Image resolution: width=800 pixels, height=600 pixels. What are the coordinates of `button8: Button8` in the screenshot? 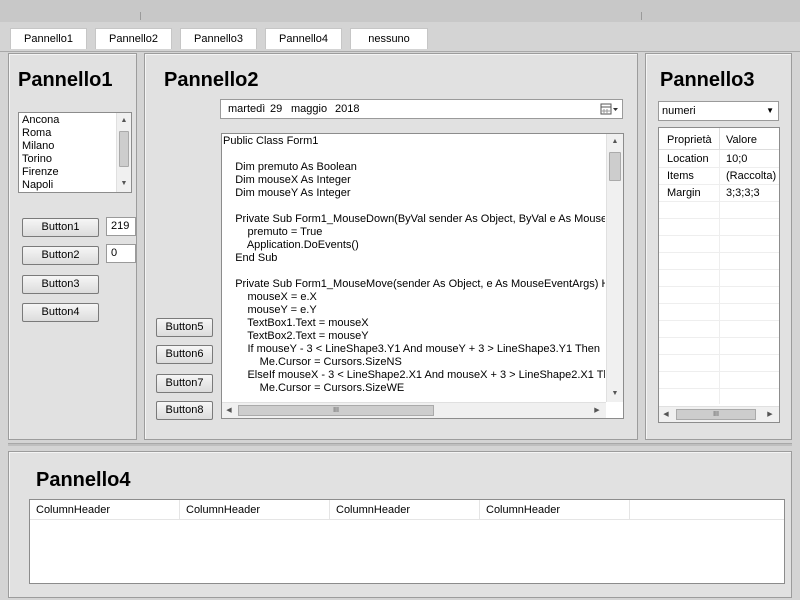 It's located at (184, 410).